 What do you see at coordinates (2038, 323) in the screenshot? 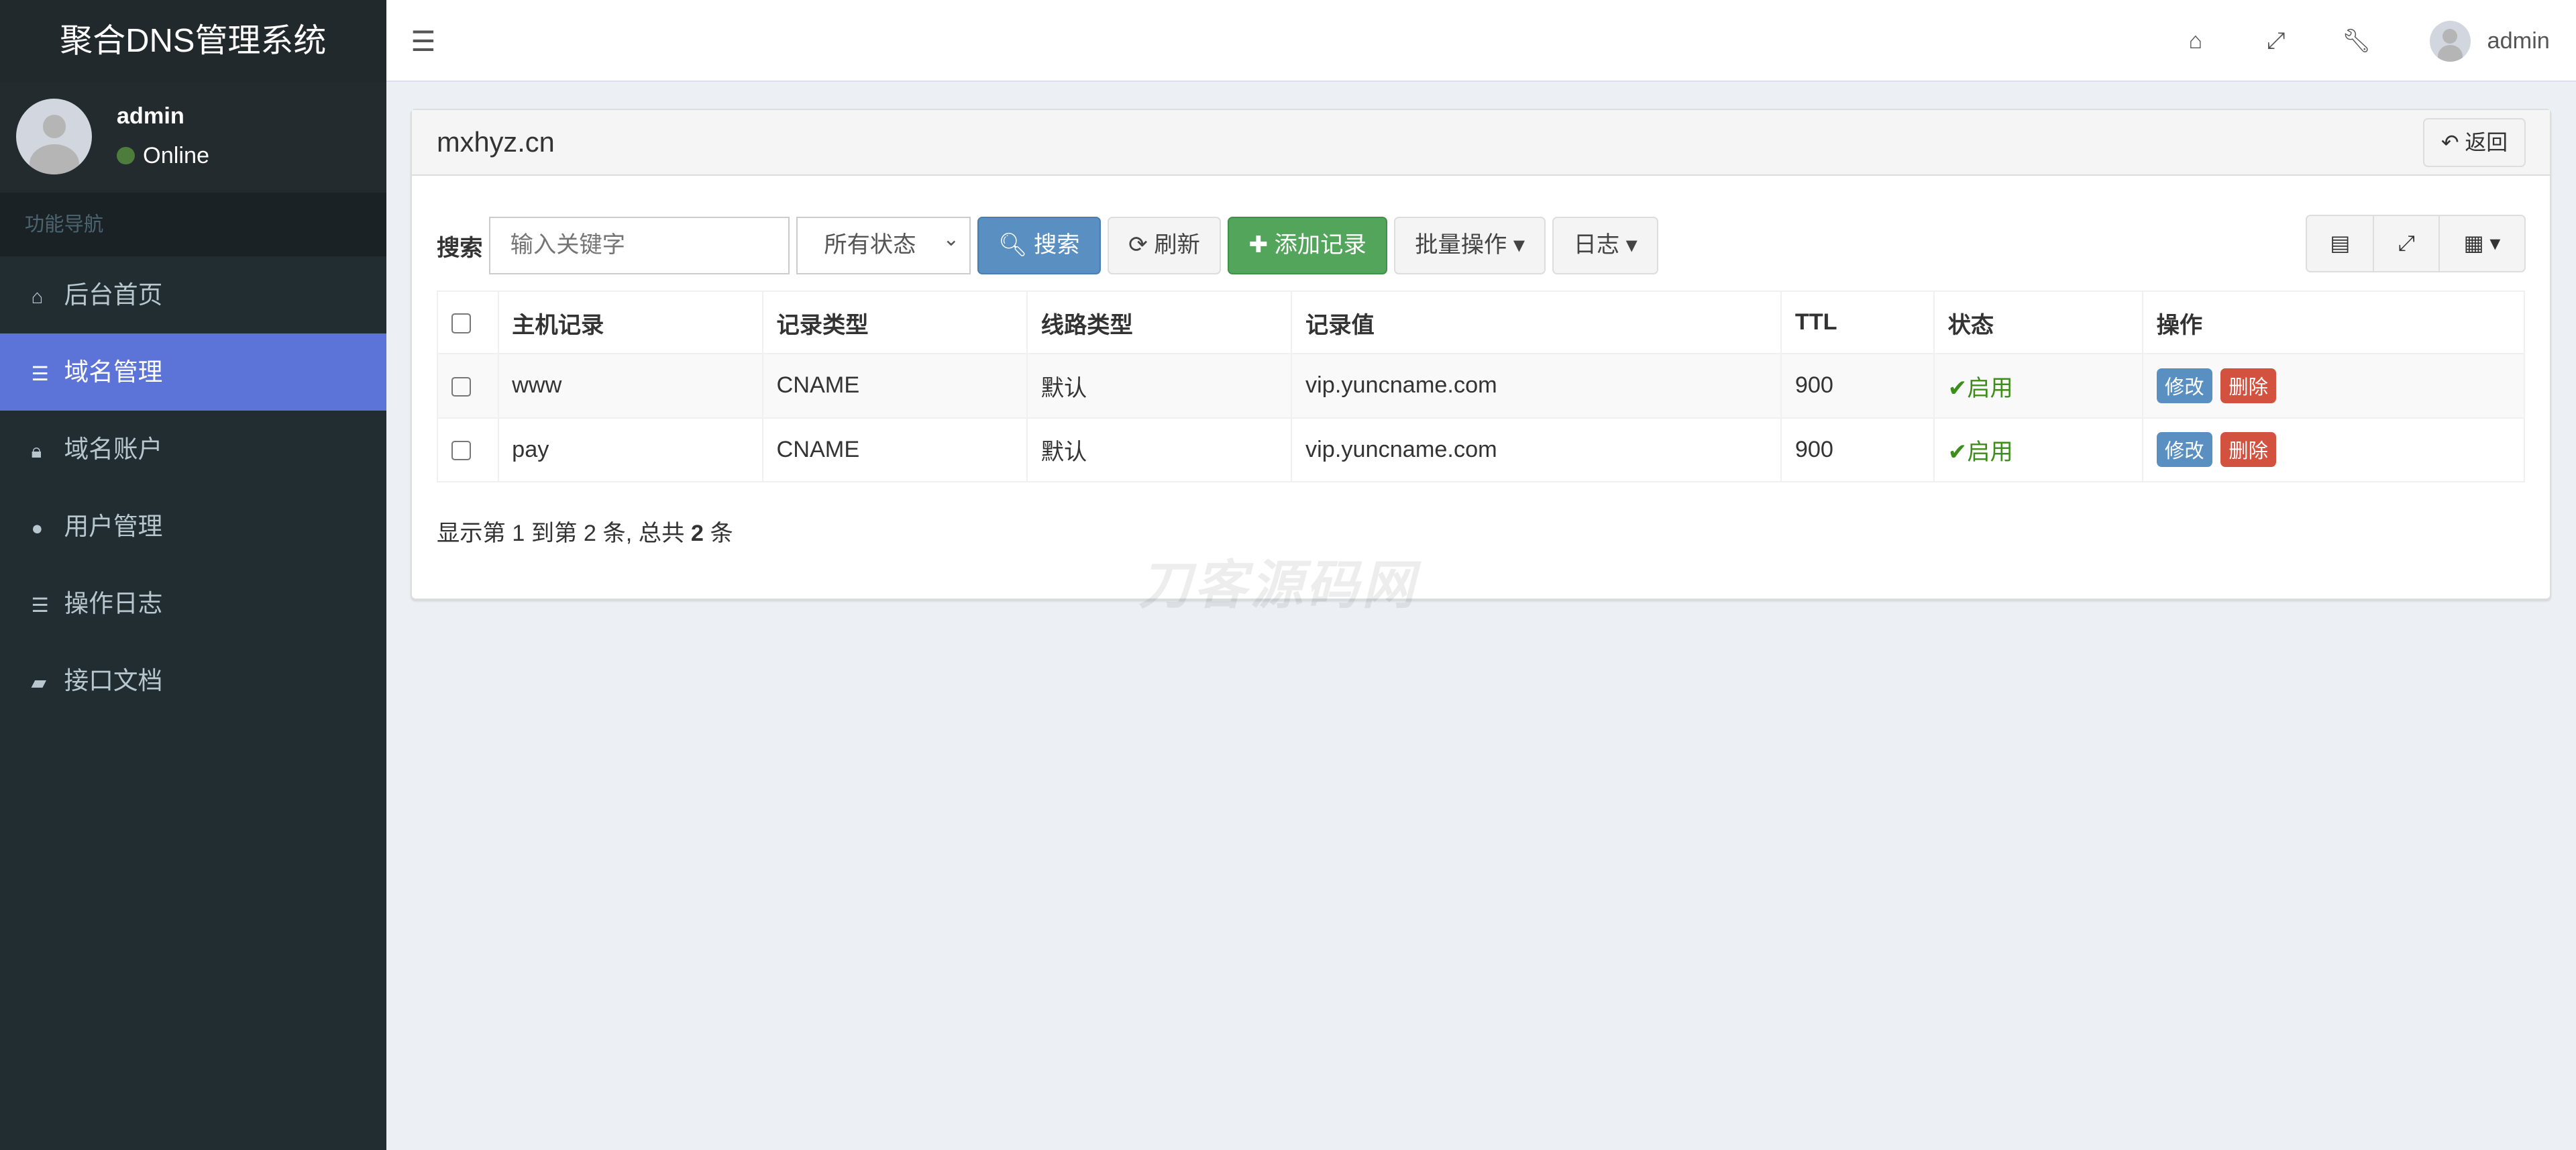
I see `col-status: 状态` at bounding box center [2038, 323].